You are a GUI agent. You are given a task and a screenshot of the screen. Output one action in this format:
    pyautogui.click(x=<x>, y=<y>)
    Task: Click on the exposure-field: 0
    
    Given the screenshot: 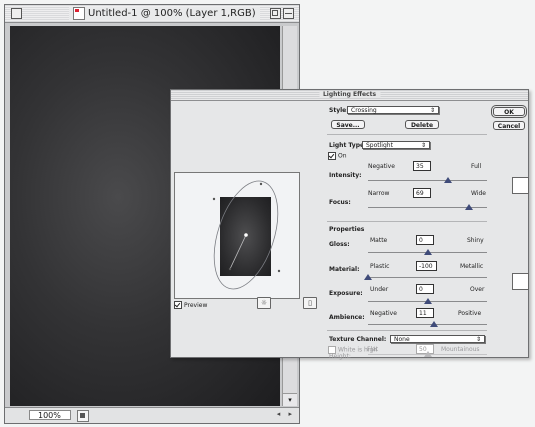 What is the action you would take?
    pyautogui.click(x=425, y=289)
    